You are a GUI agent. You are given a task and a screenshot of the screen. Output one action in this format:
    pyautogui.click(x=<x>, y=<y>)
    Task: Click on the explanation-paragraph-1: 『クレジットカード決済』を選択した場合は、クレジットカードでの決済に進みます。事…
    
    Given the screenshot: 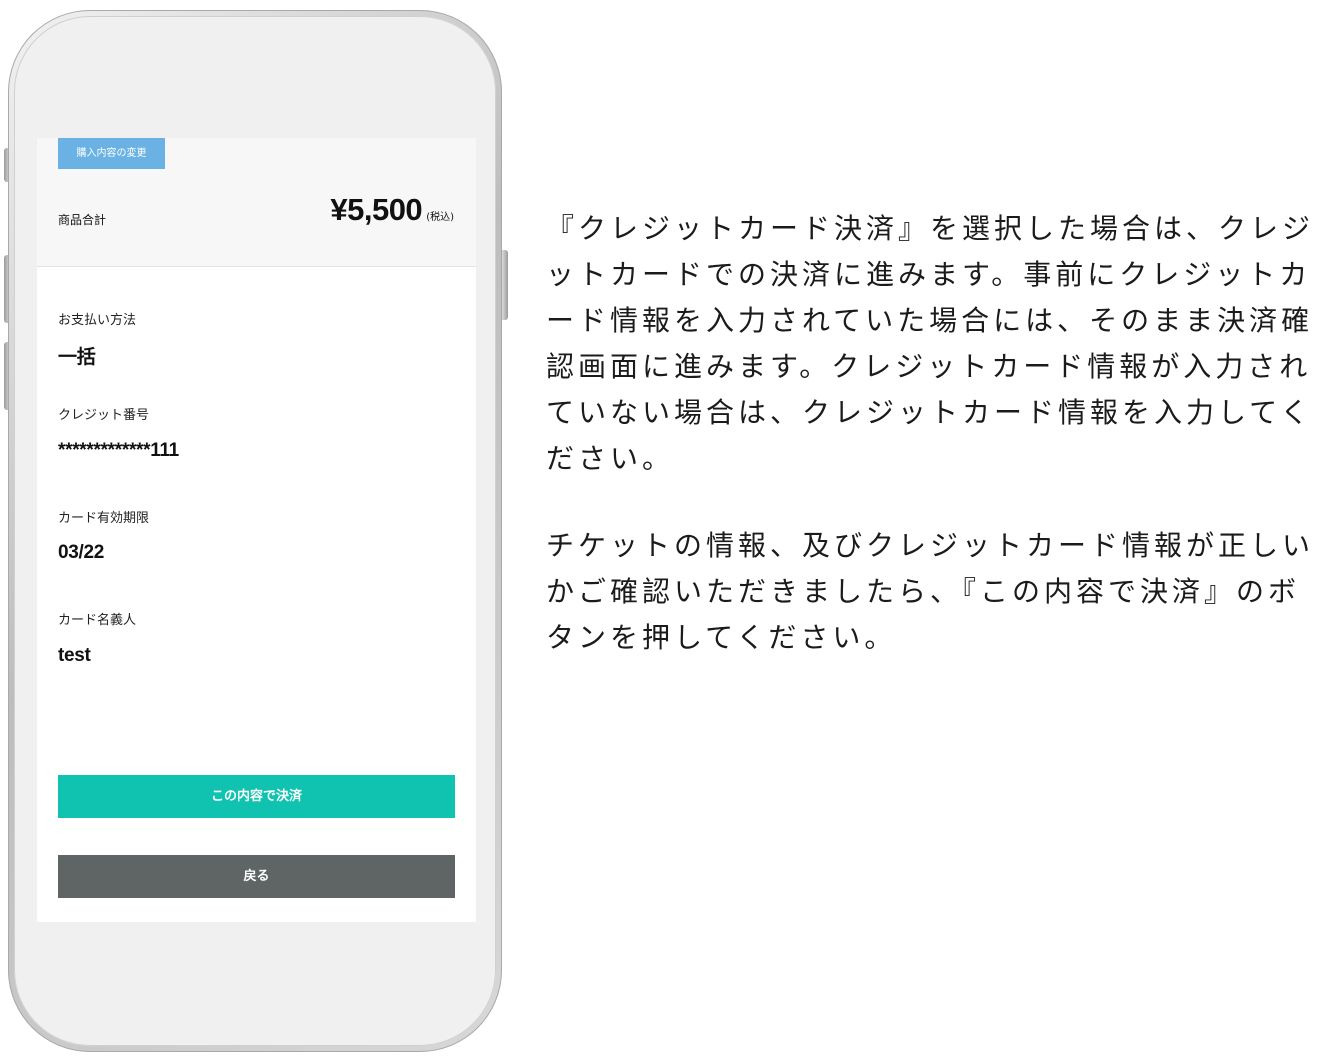 What is the action you would take?
    pyautogui.click(x=930, y=343)
    